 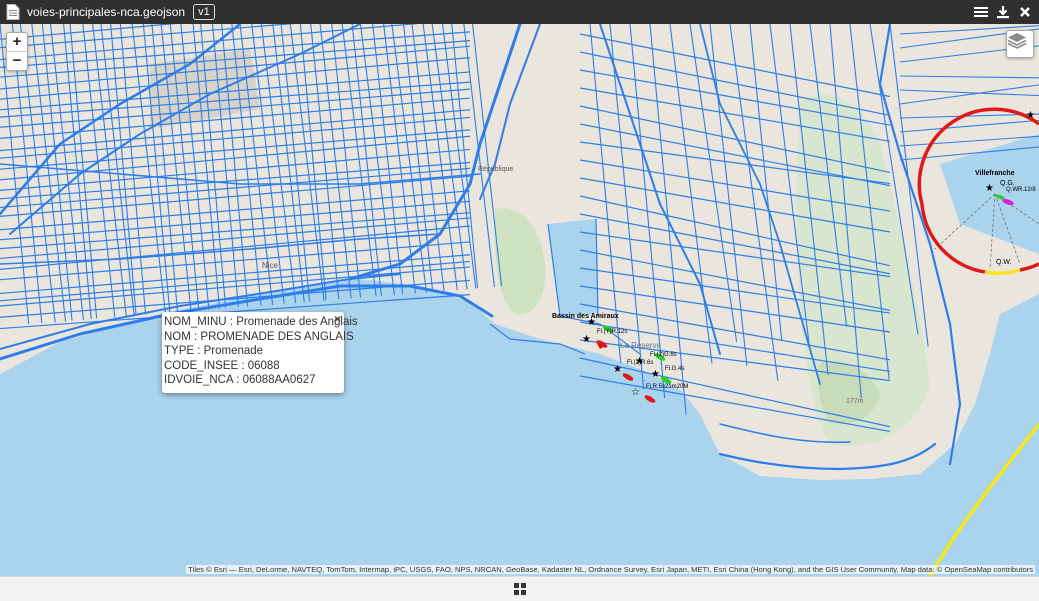 What do you see at coordinates (270, 265) in the screenshot?
I see `label-nice: Nice` at bounding box center [270, 265].